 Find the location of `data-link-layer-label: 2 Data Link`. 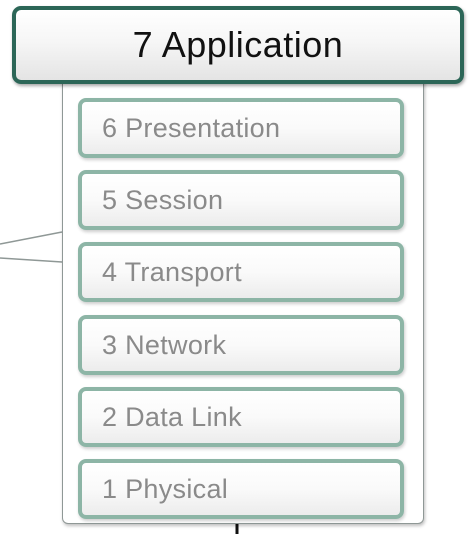

data-link-layer-label: 2 Data Link is located at coordinates (172, 416).